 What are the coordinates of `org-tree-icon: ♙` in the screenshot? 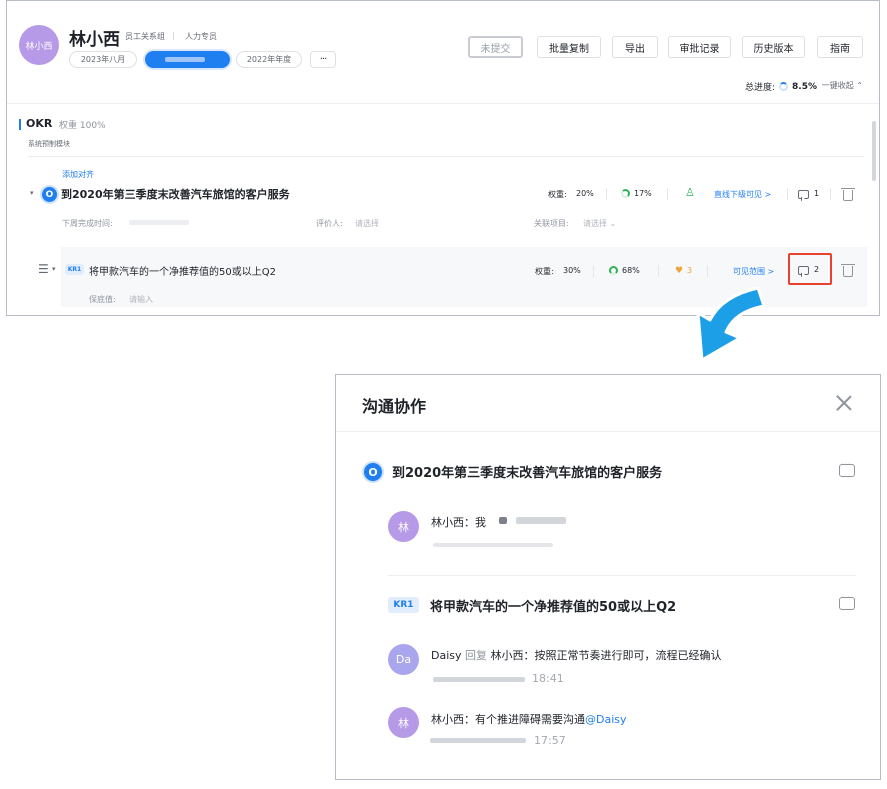 It's located at (690, 192).